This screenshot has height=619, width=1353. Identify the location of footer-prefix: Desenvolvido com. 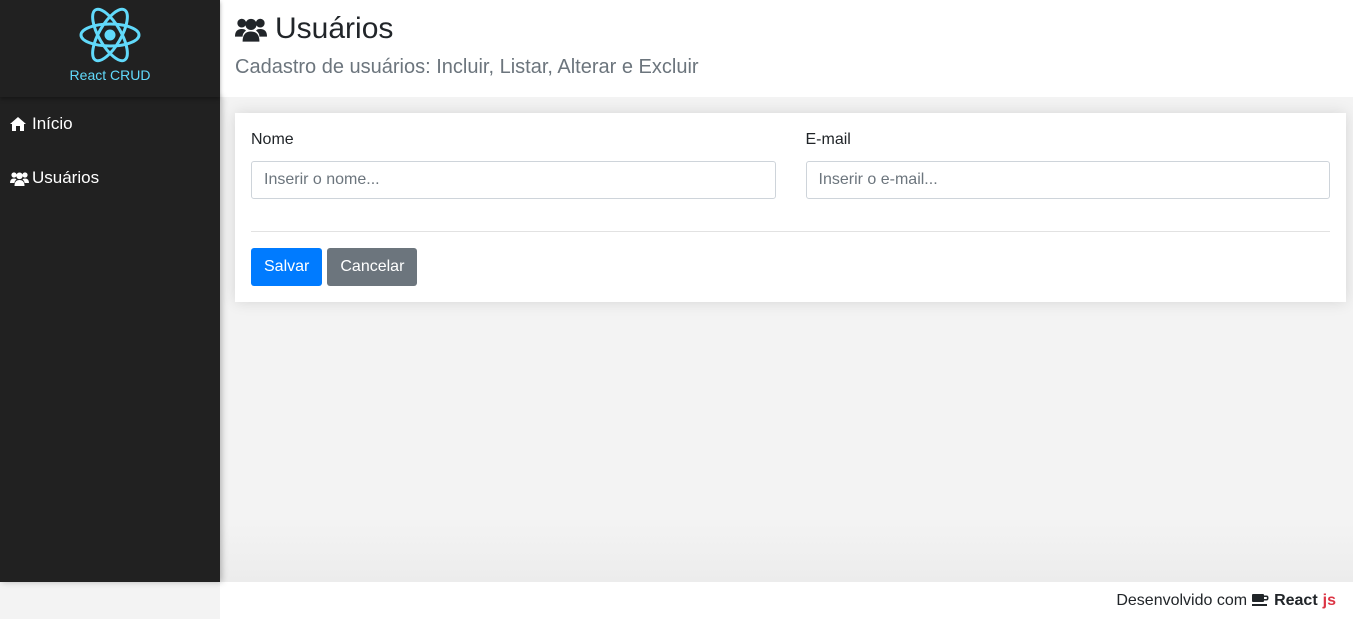
(1182, 600).